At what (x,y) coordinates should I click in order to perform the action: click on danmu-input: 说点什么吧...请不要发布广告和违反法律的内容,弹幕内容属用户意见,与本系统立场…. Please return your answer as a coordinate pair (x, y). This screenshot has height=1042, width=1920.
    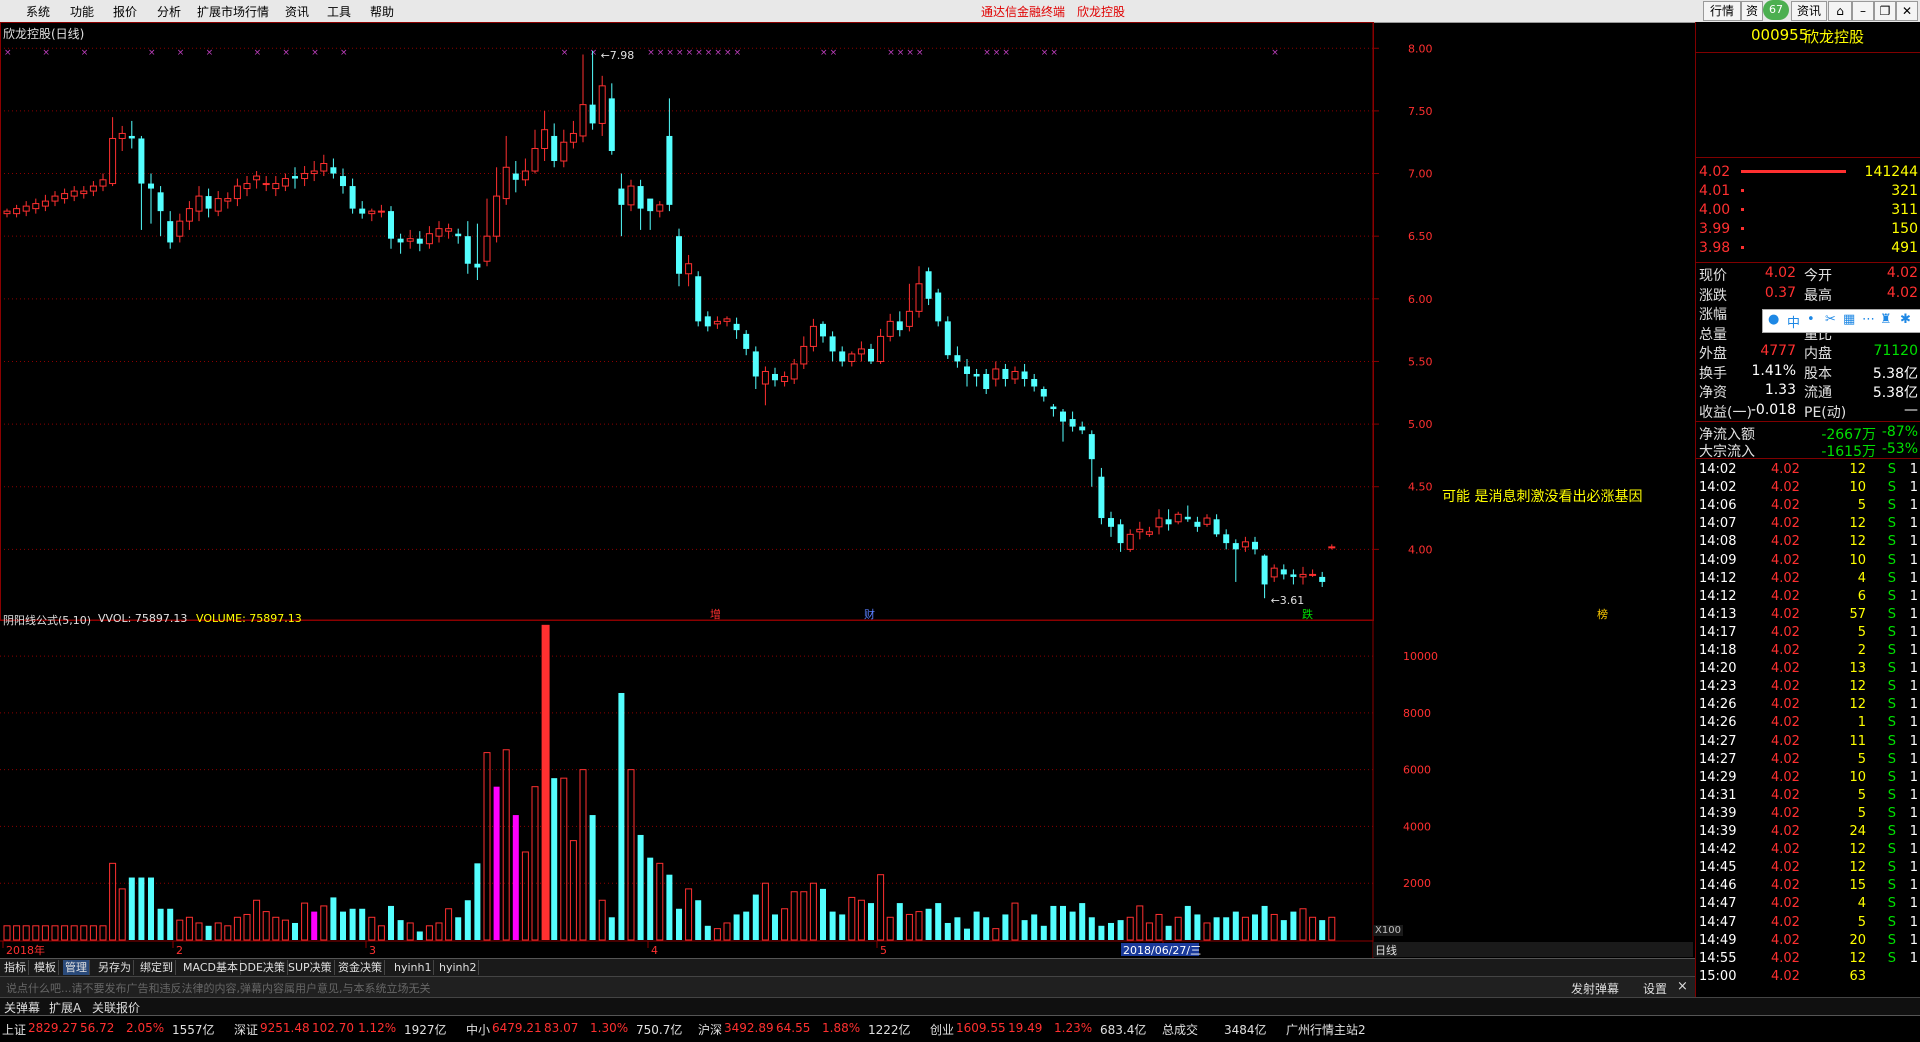
    Looking at the image, I should click on (218, 988).